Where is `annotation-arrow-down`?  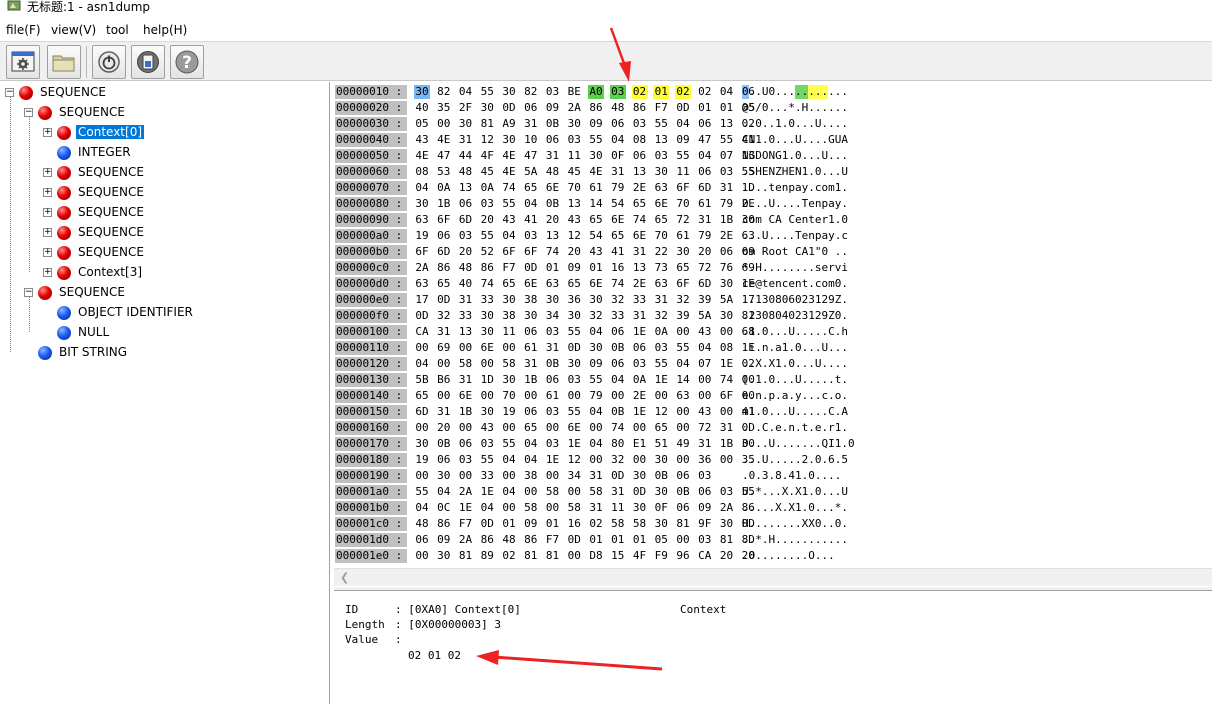
annotation-arrow-down is located at coordinates (620, 54).